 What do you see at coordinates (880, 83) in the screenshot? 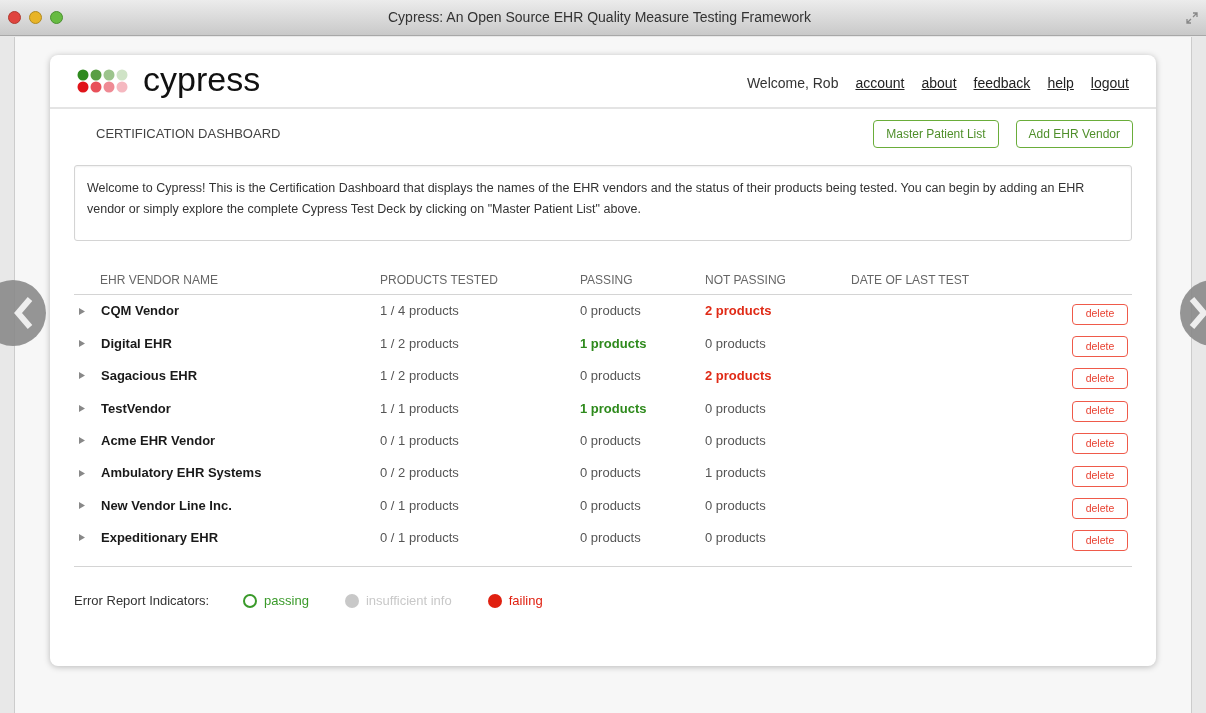
I see `nav-link: account` at bounding box center [880, 83].